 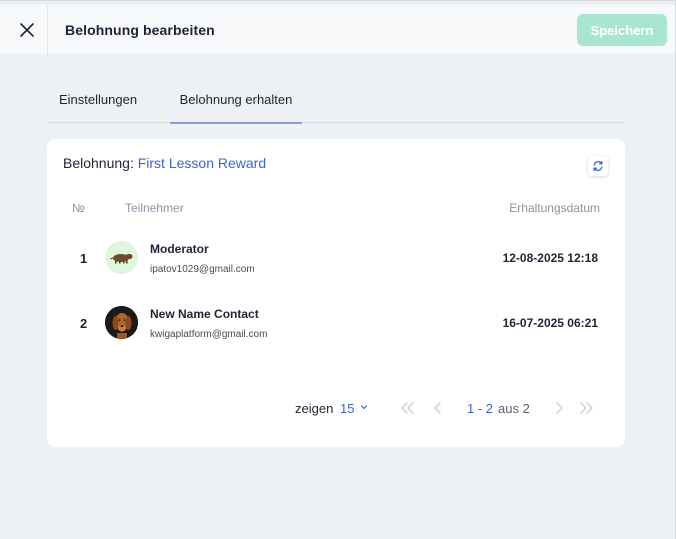 I want to click on chevron-down-icon, so click(x=364, y=407).